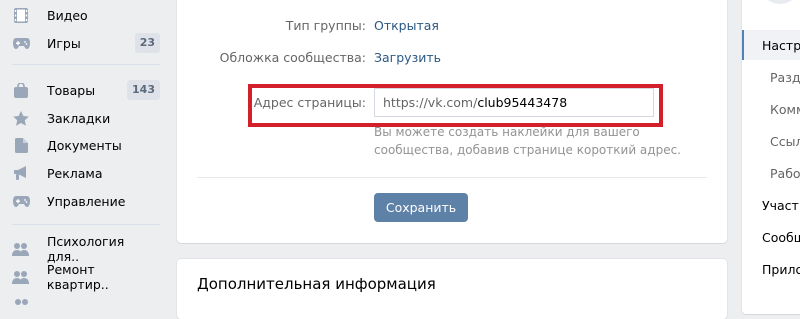 Image resolution: width=800 pixels, height=319 pixels. Describe the element at coordinates (309, 102) in the screenshot. I see `address-label: Адрес страницы:` at that location.